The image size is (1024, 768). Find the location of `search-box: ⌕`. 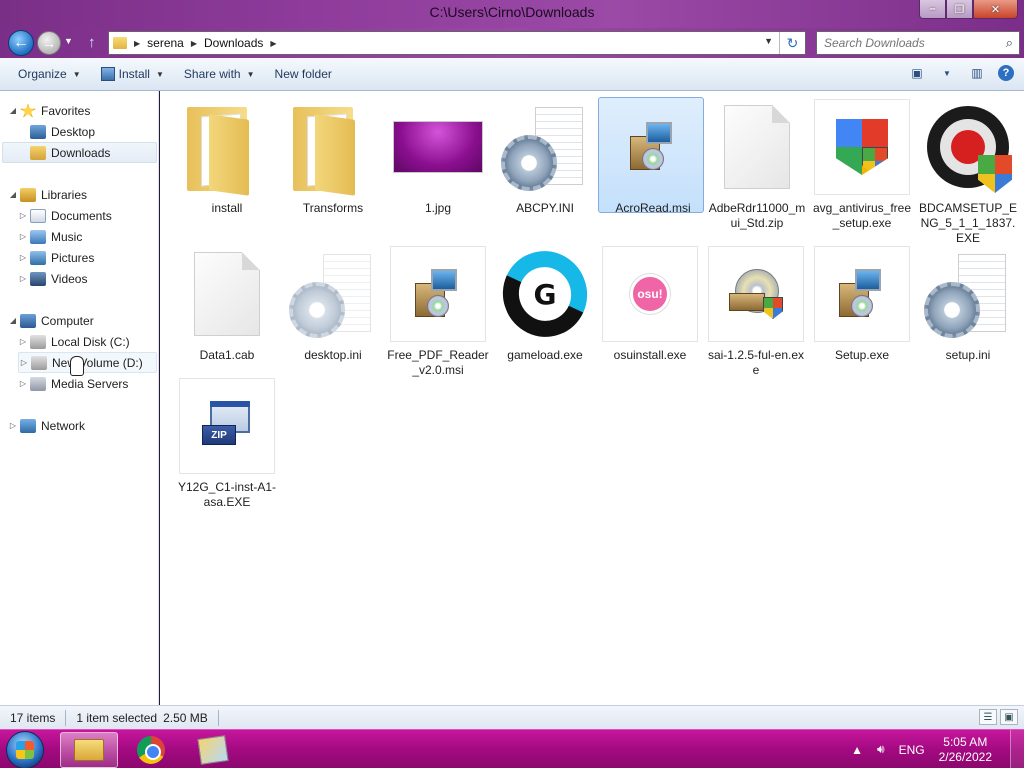

search-box: ⌕ is located at coordinates (918, 43).